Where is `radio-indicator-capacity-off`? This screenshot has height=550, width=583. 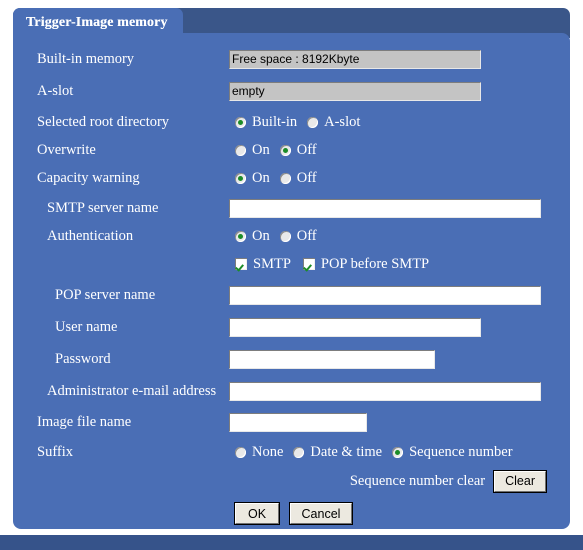
radio-indicator-capacity-off is located at coordinates (285, 178).